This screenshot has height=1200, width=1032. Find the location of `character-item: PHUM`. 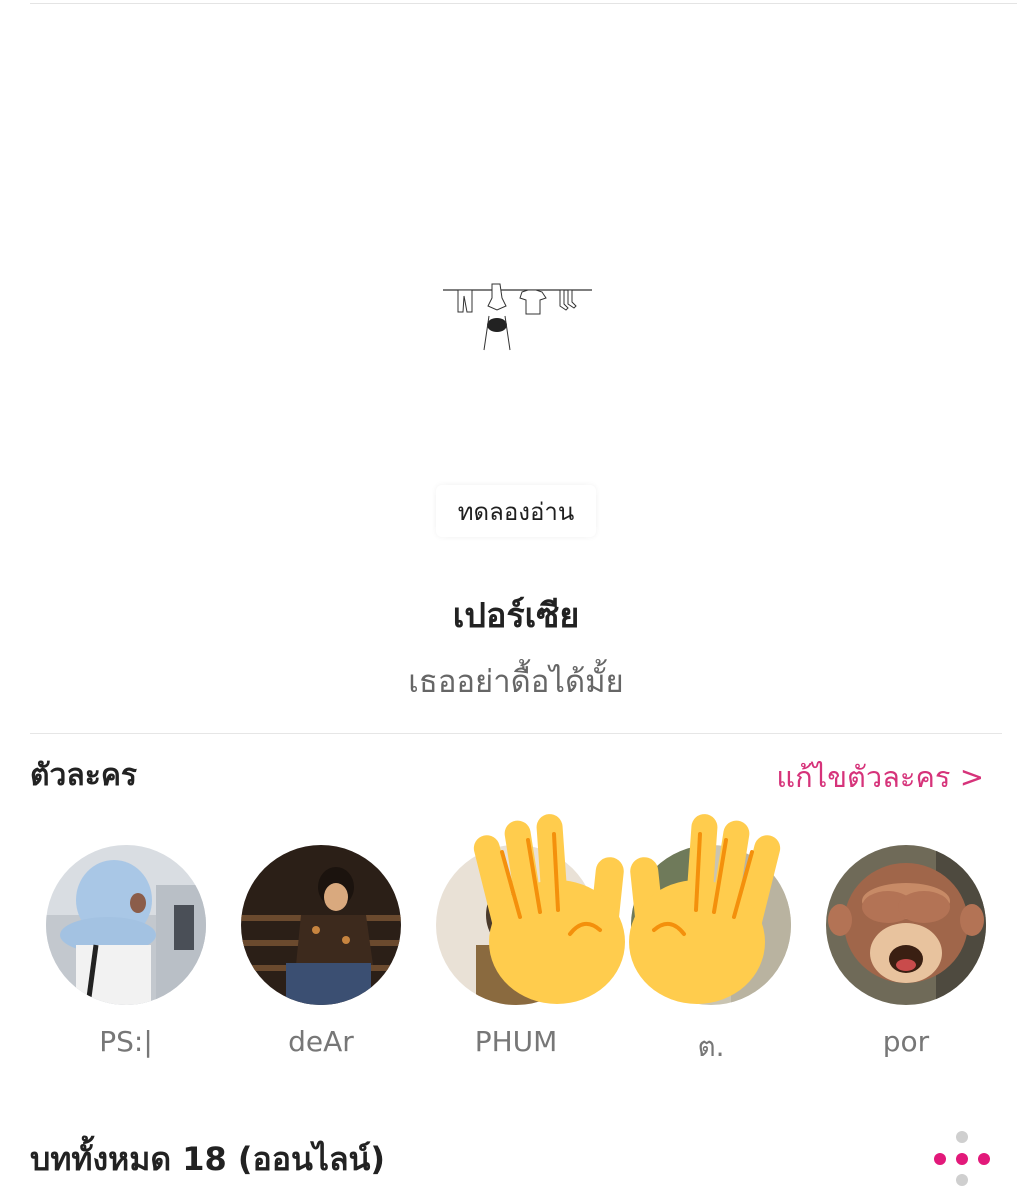

character-item: PHUM is located at coordinates (516, 951).